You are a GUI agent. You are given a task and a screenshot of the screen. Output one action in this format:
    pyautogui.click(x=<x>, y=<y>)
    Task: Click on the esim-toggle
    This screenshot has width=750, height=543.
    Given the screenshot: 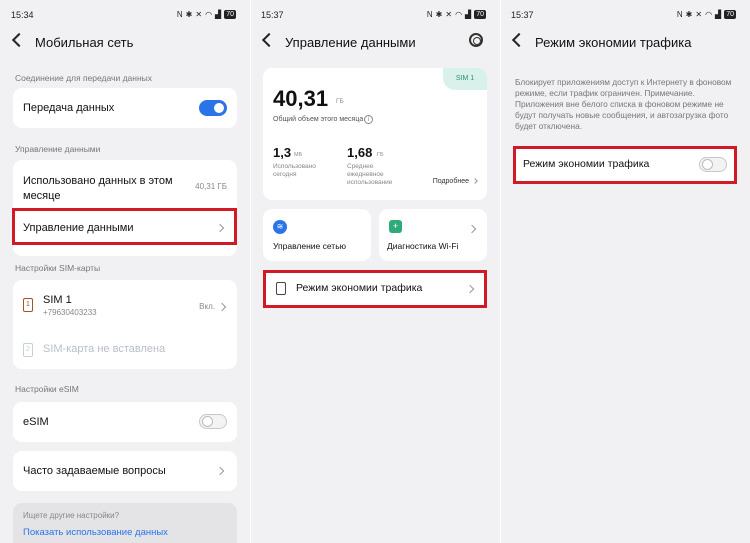 What is the action you would take?
    pyautogui.click(x=213, y=421)
    